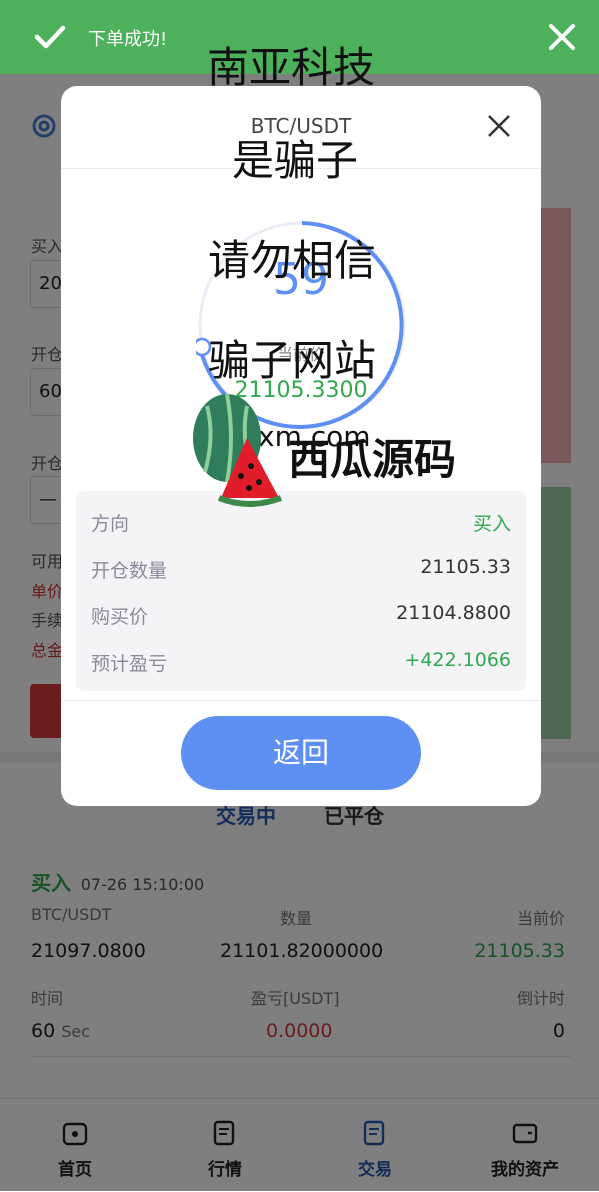  What do you see at coordinates (465, 567) in the screenshot?
I see `info-value: 21105.33` at bounding box center [465, 567].